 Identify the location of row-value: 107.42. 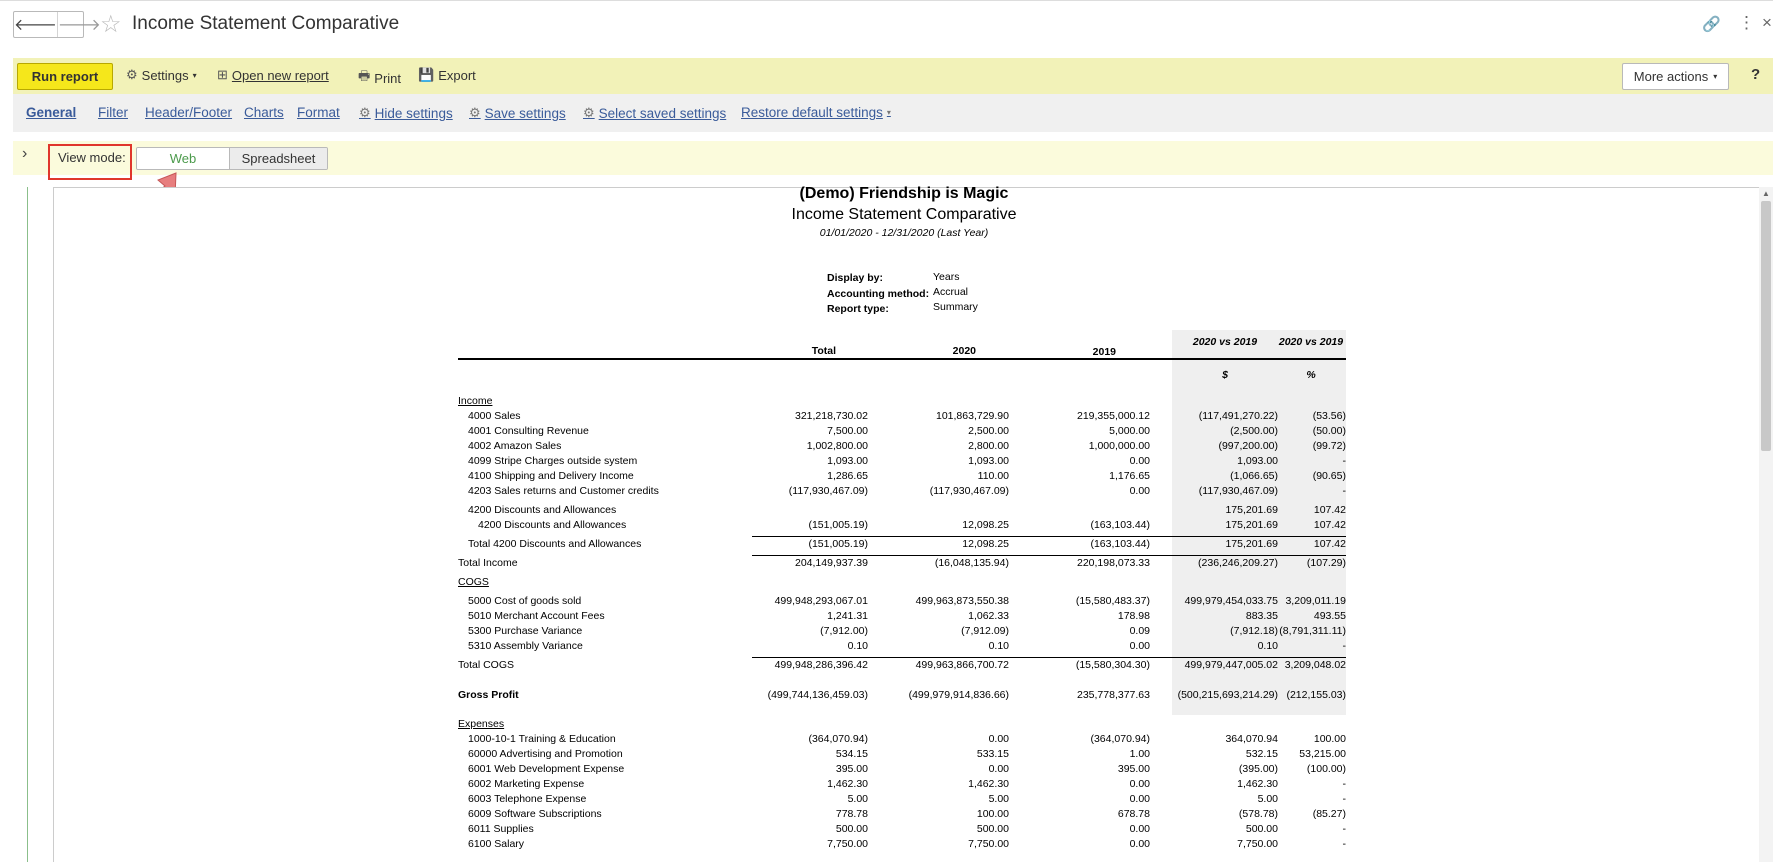
(1329, 525).